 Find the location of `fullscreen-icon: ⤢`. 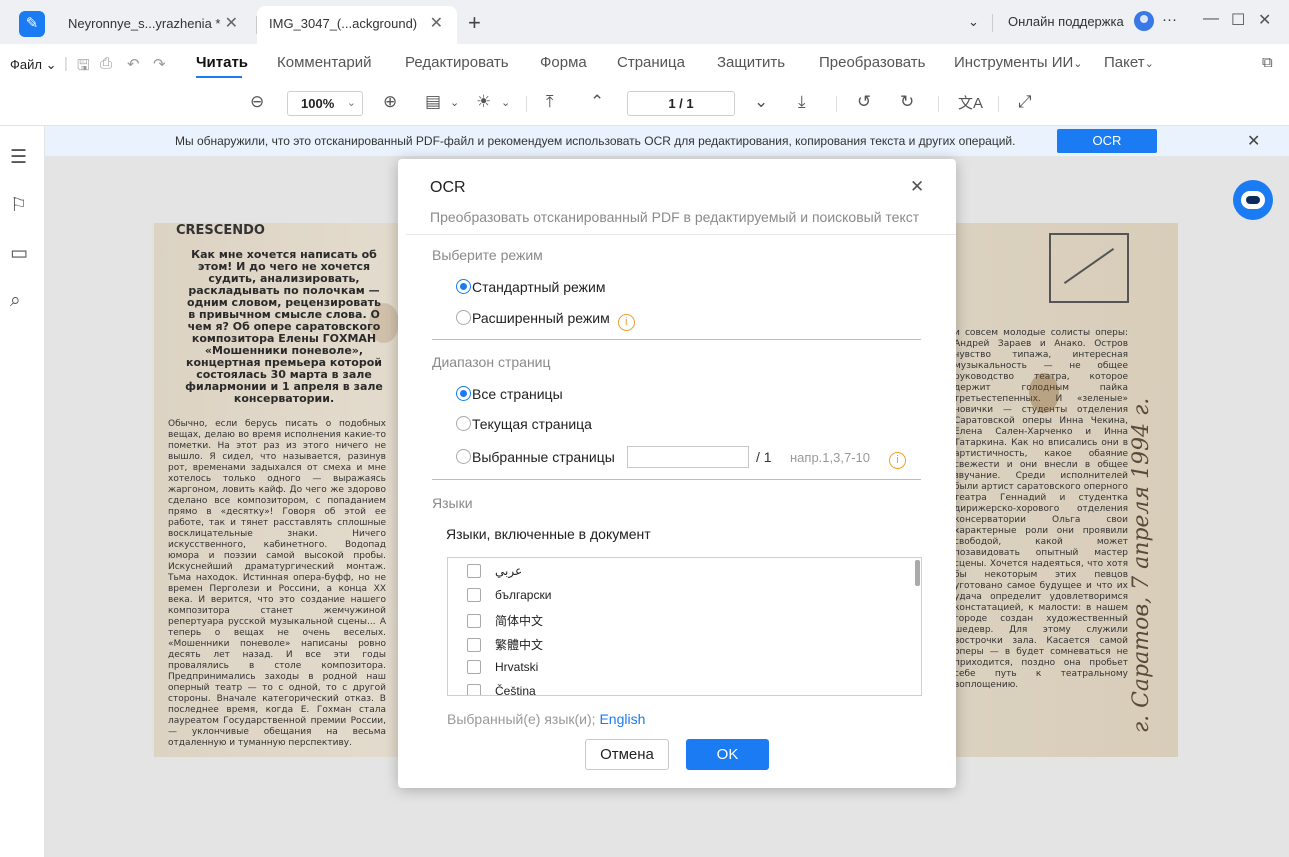

fullscreen-icon: ⤢ is located at coordinates (1025, 102).